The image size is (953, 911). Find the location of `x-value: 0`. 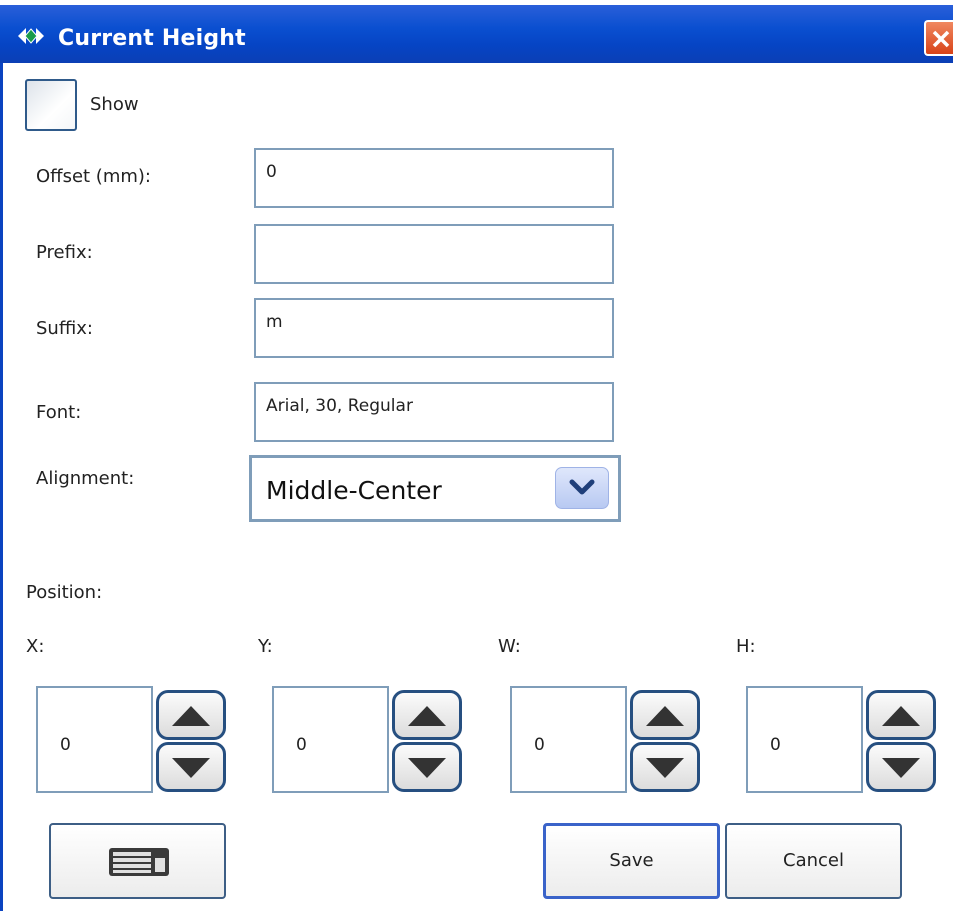

x-value: 0 is located at coordinates (65, 745).